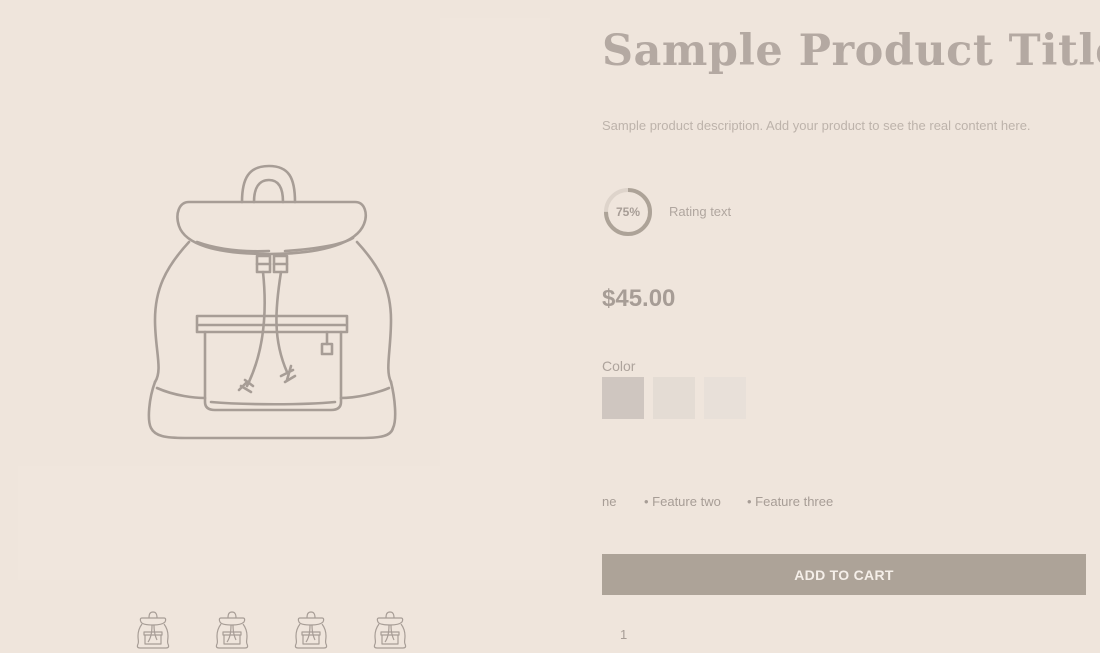 Image resolution: width=1100 pixels, height=653 pixels. What do you see at coordinates (844, 574) in the screenshot?
I see `add-to-cart-button: ADD TO CART` at bounding box center [844, 574].